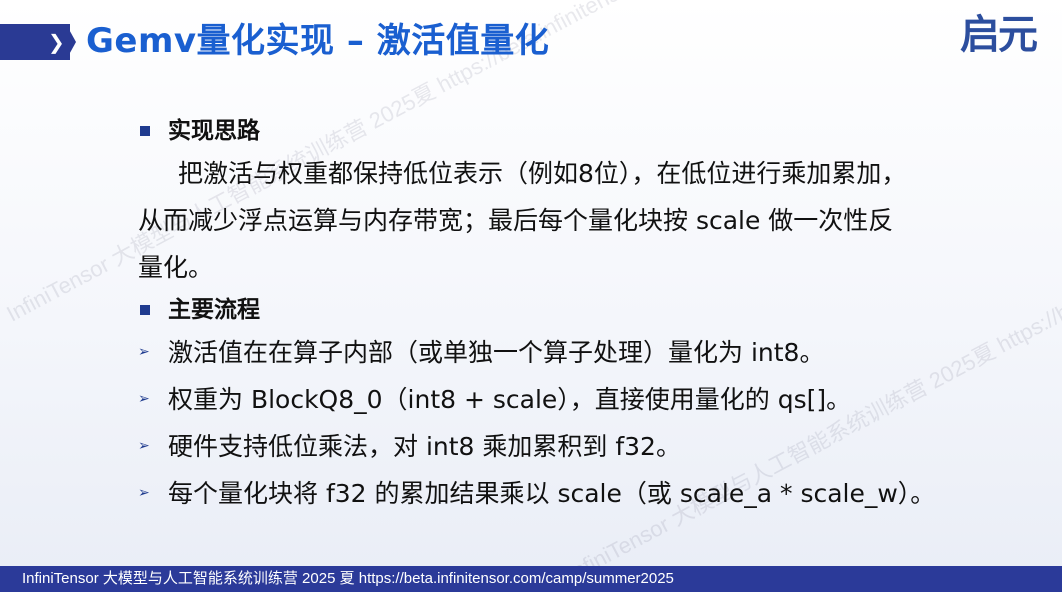  What do you see at coordinates (214, 131) in the screenshot?
I see `section-title-text: 实现思路` at bounding box center [214, 131].